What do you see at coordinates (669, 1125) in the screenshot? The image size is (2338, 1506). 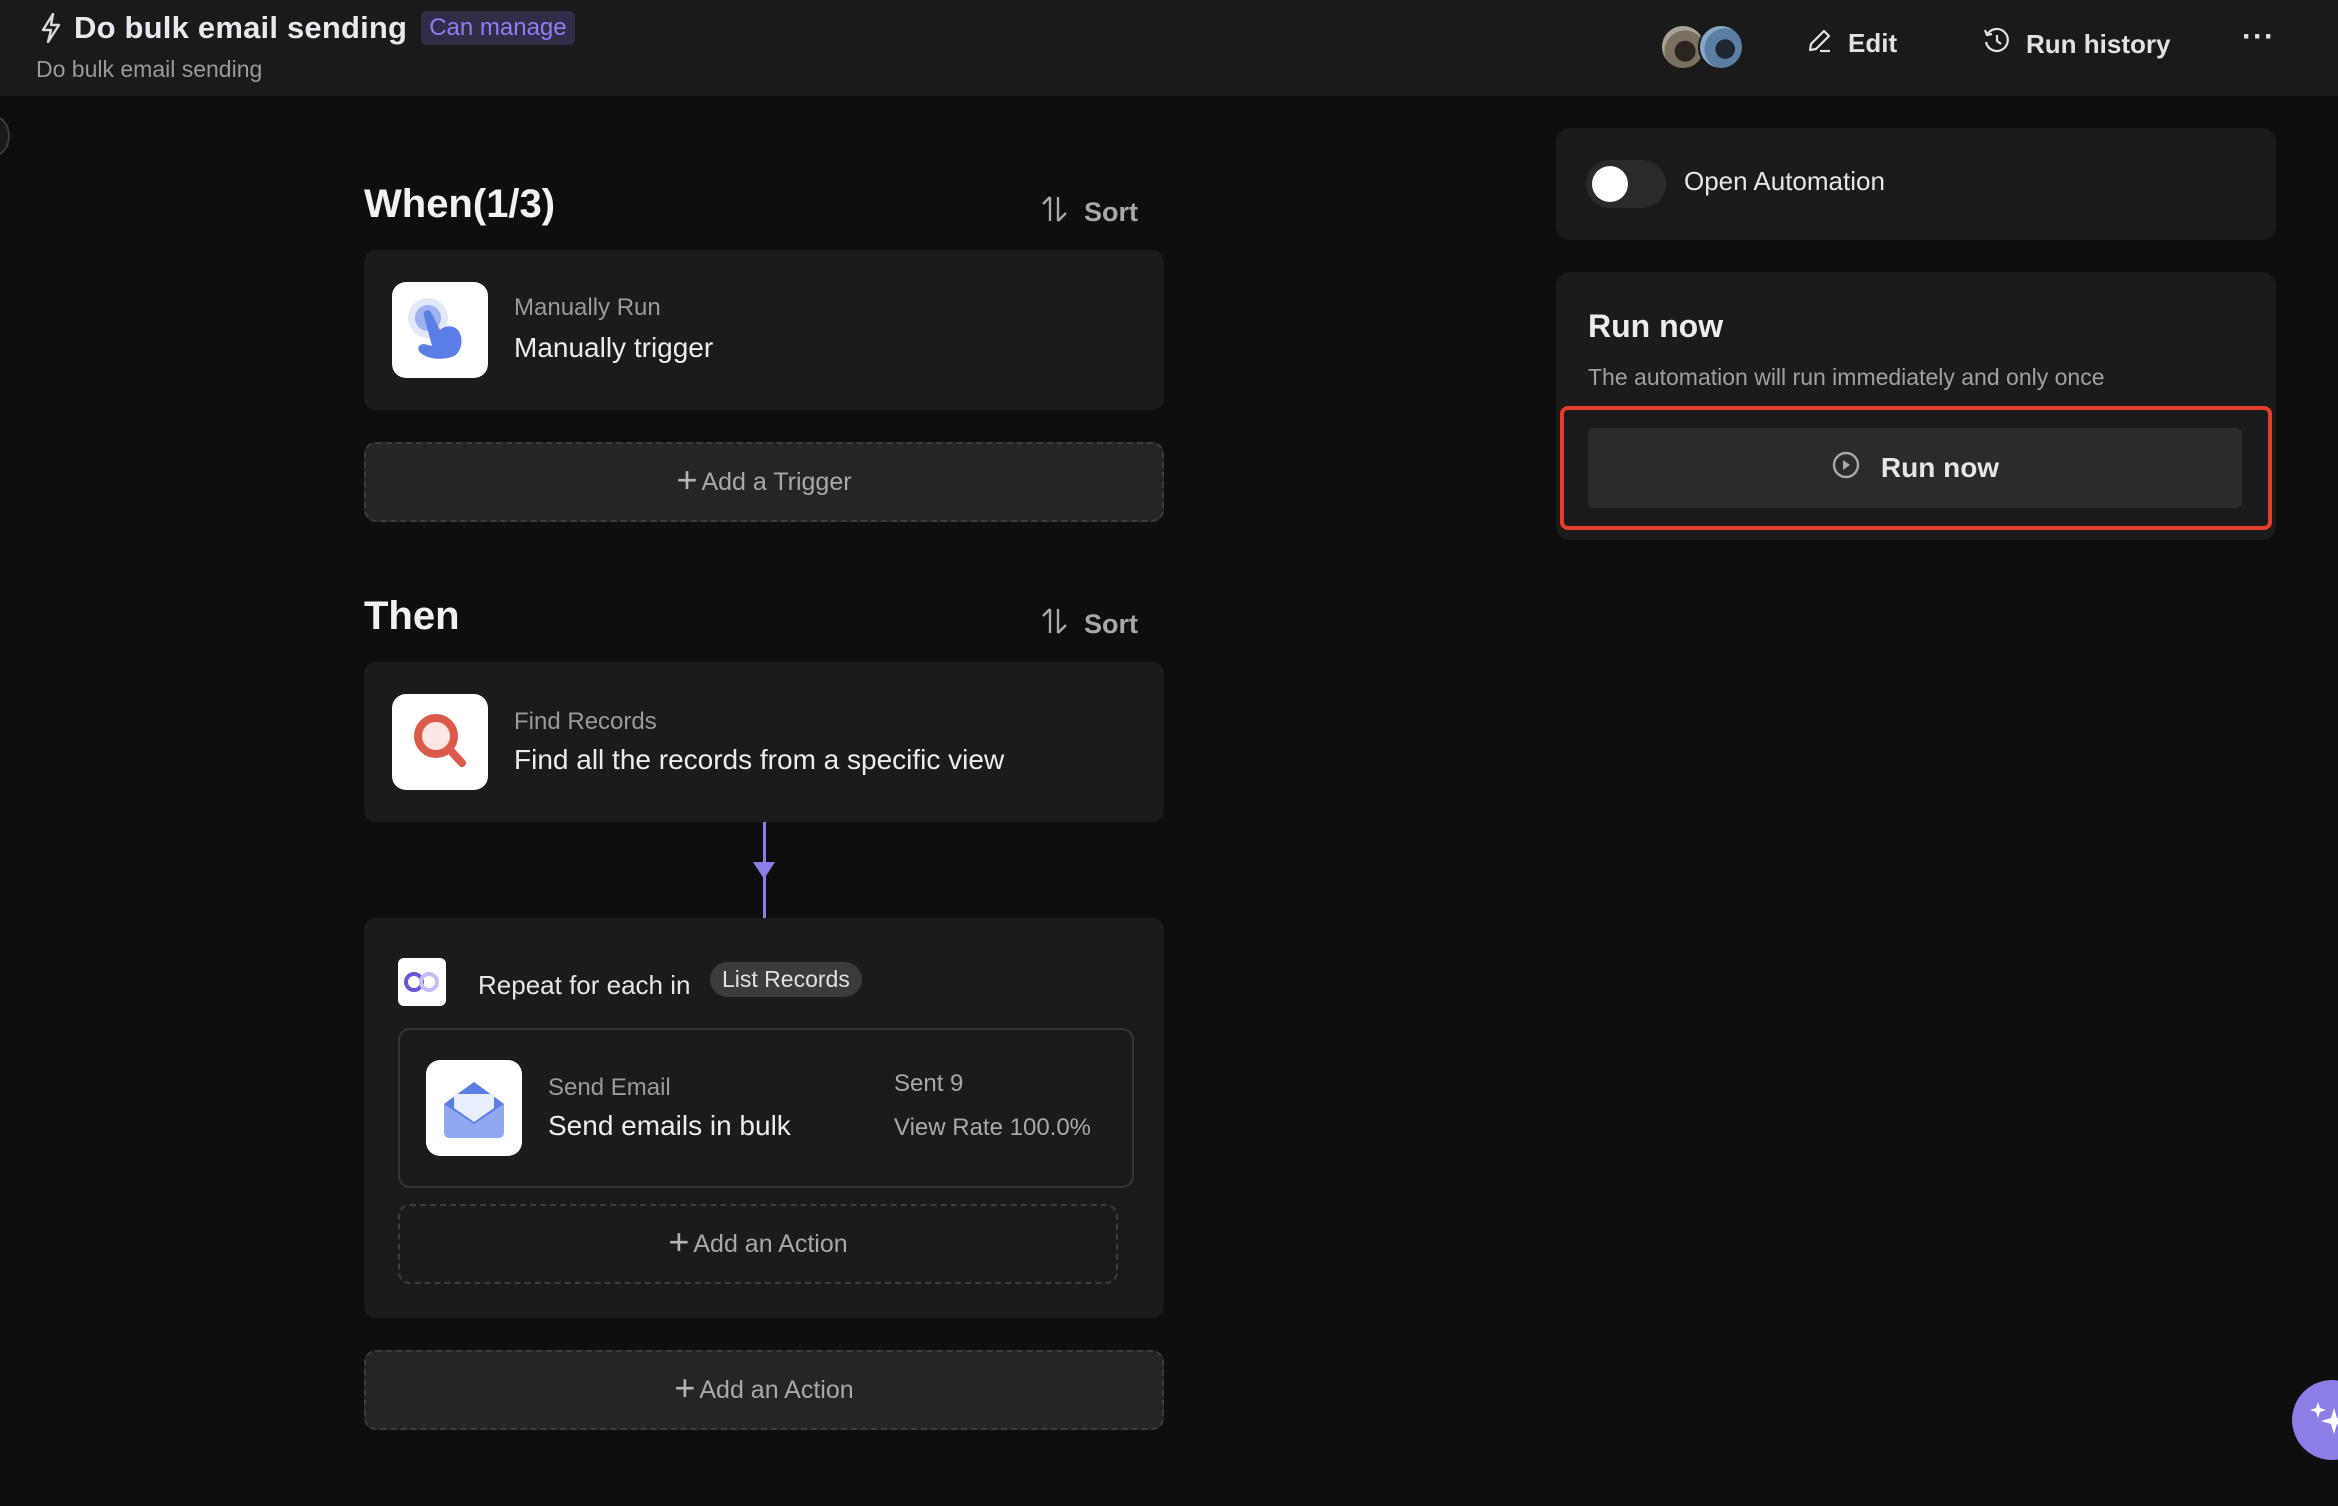 I see `send-email-description: Send emails in bulk` at bounding box center [669, 1125].